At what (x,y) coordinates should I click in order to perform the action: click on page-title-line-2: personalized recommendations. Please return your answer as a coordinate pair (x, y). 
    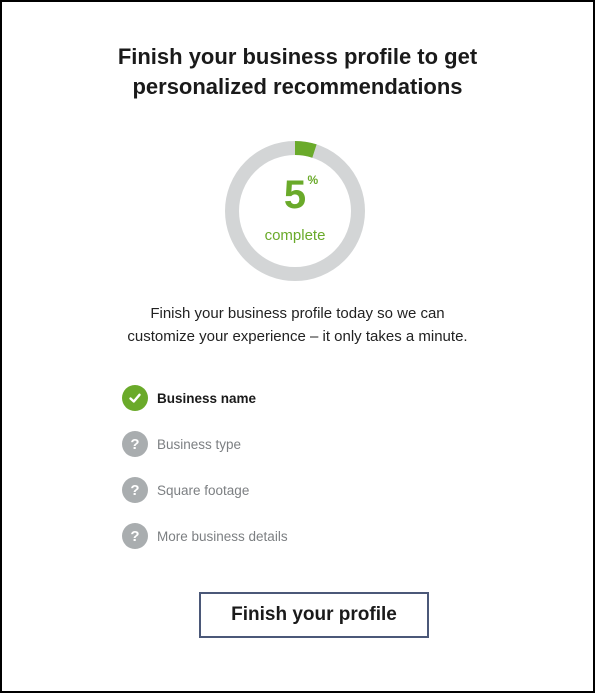
    Looking at the image, I should click on (297, 86).